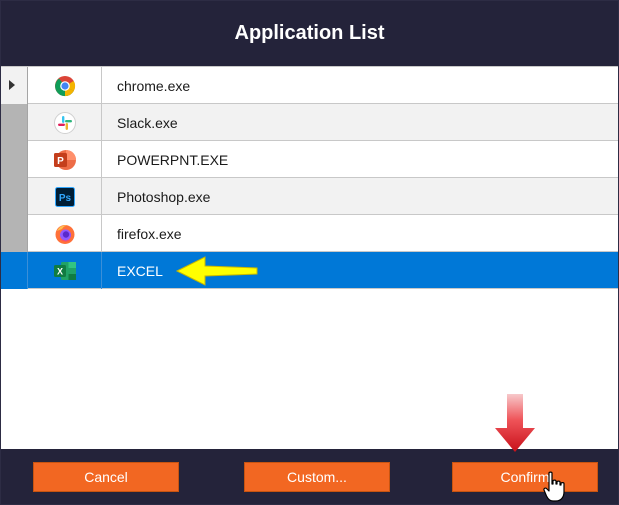  Describe the element at coordinates (106, 477) in the screenshot. I see `cancel-button: Cancel` at that location.